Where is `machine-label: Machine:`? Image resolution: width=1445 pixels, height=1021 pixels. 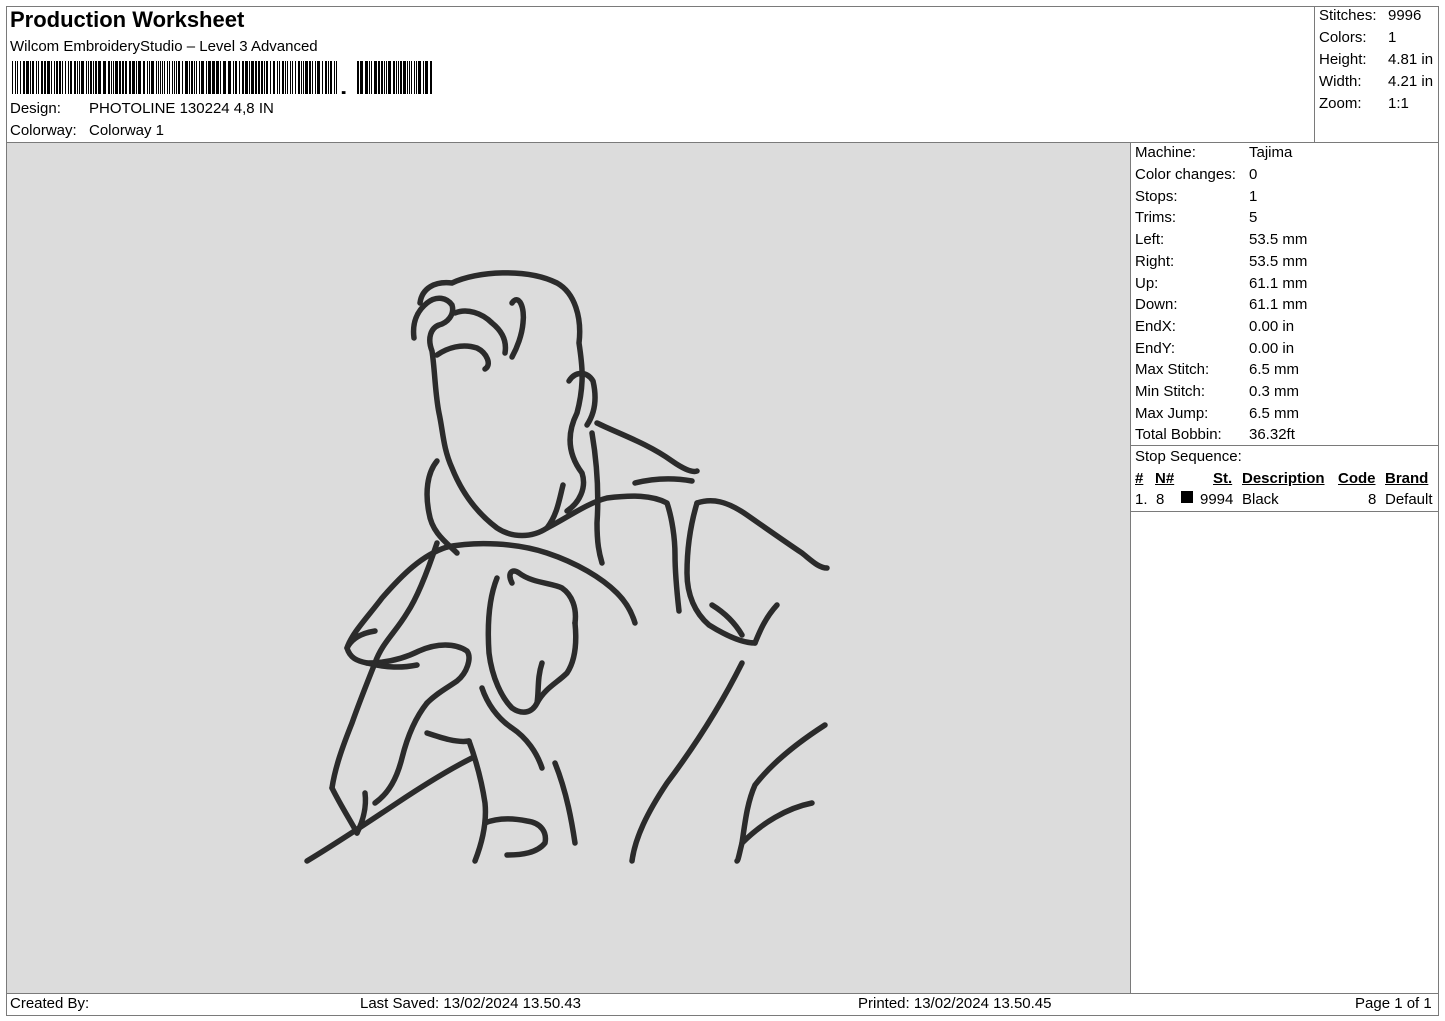
machine-label: Machine: is located at coordinates (1165, 152).